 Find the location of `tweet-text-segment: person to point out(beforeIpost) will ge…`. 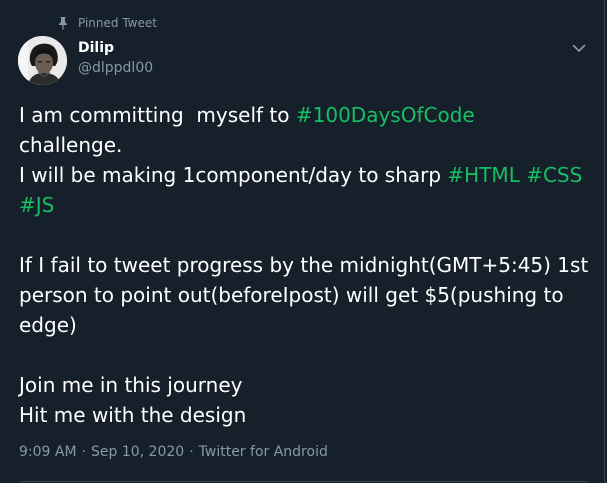

tweet-text-segment: person to point out(beforeIpost) will ge… is located at coordinates (291, 295).